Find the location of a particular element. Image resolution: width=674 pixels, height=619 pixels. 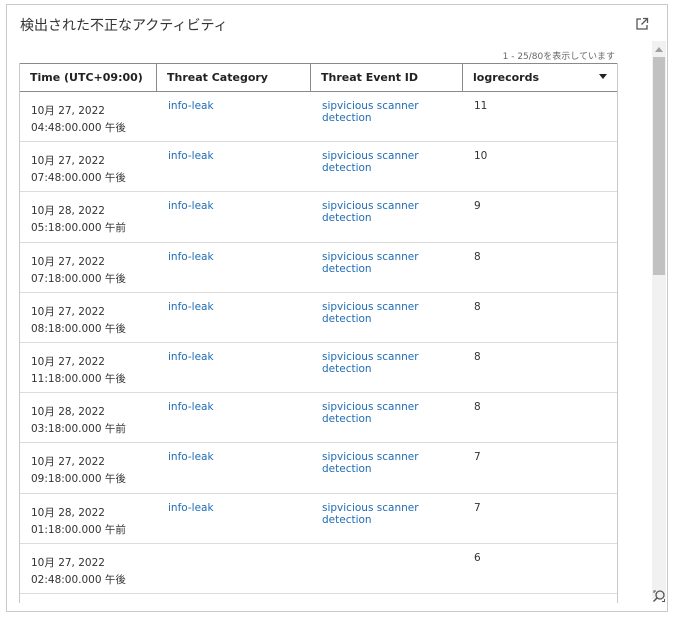

cell-threat-category is located at coordinates (234, 568).